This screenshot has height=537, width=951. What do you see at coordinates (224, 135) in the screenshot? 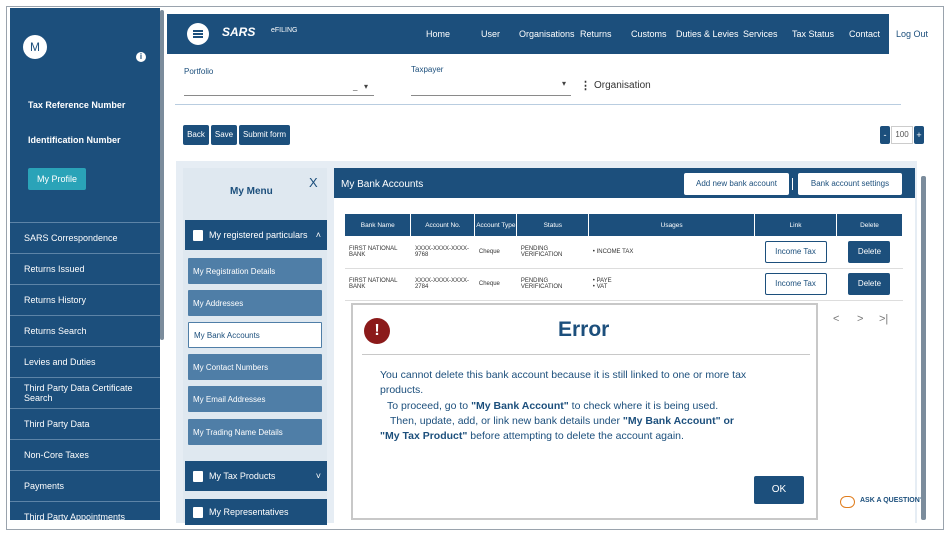
I see `save-button: Save` at bounding box center [224, 135].